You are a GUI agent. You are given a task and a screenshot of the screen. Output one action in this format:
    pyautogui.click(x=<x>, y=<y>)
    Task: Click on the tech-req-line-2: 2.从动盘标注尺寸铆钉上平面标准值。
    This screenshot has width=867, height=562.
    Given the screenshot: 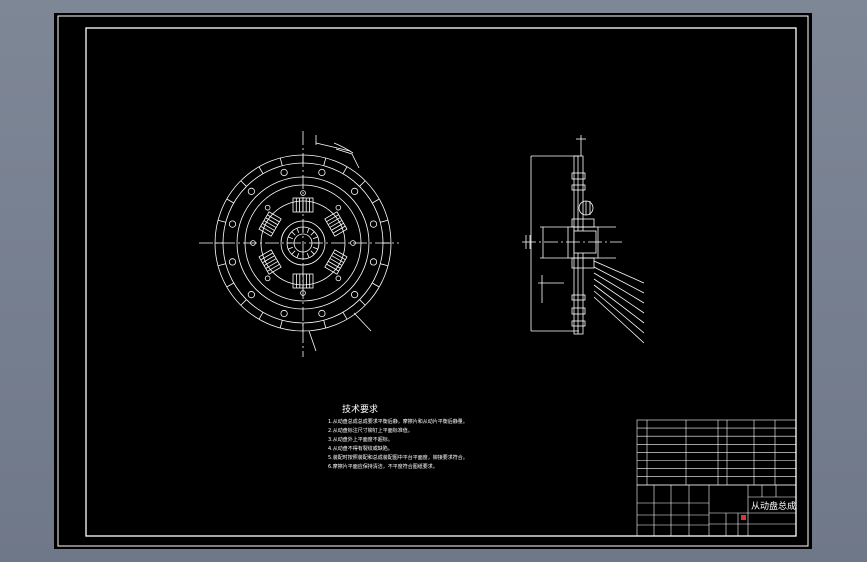 What is the action you would take?
    pyautogui.click(x=370, y=430)
    